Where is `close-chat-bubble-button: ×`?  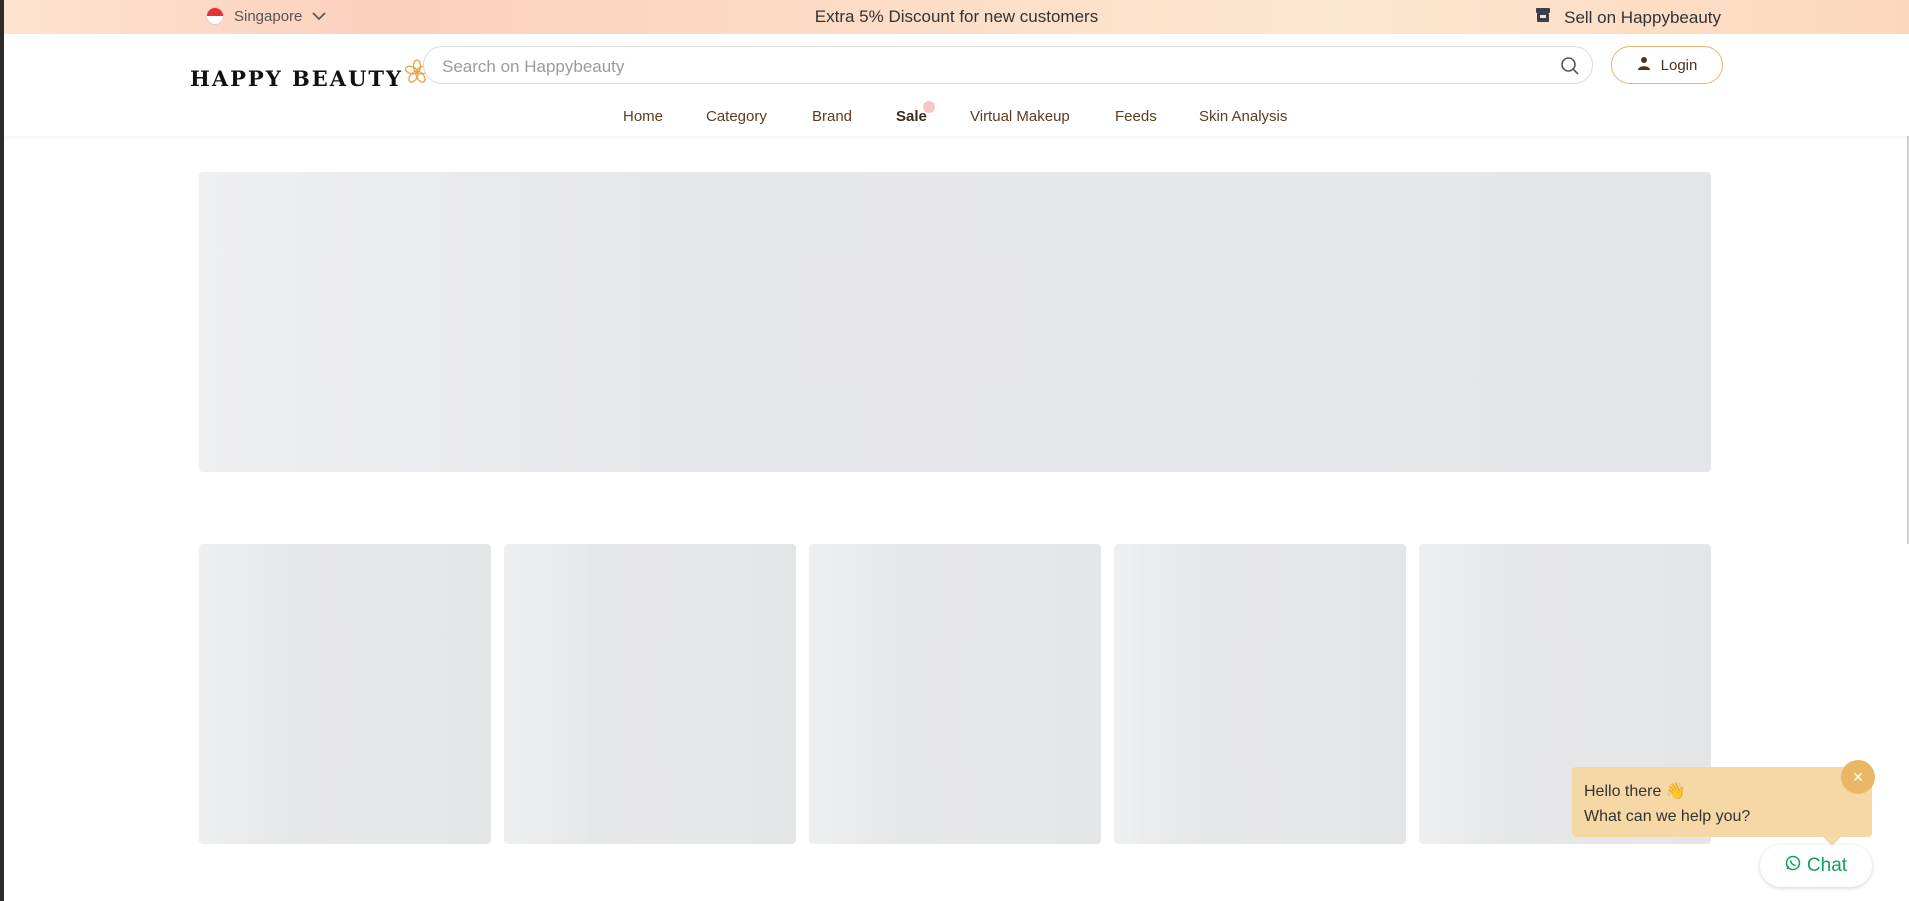
close-chat-bubble-button: × is located at coordinates (1858, 777).